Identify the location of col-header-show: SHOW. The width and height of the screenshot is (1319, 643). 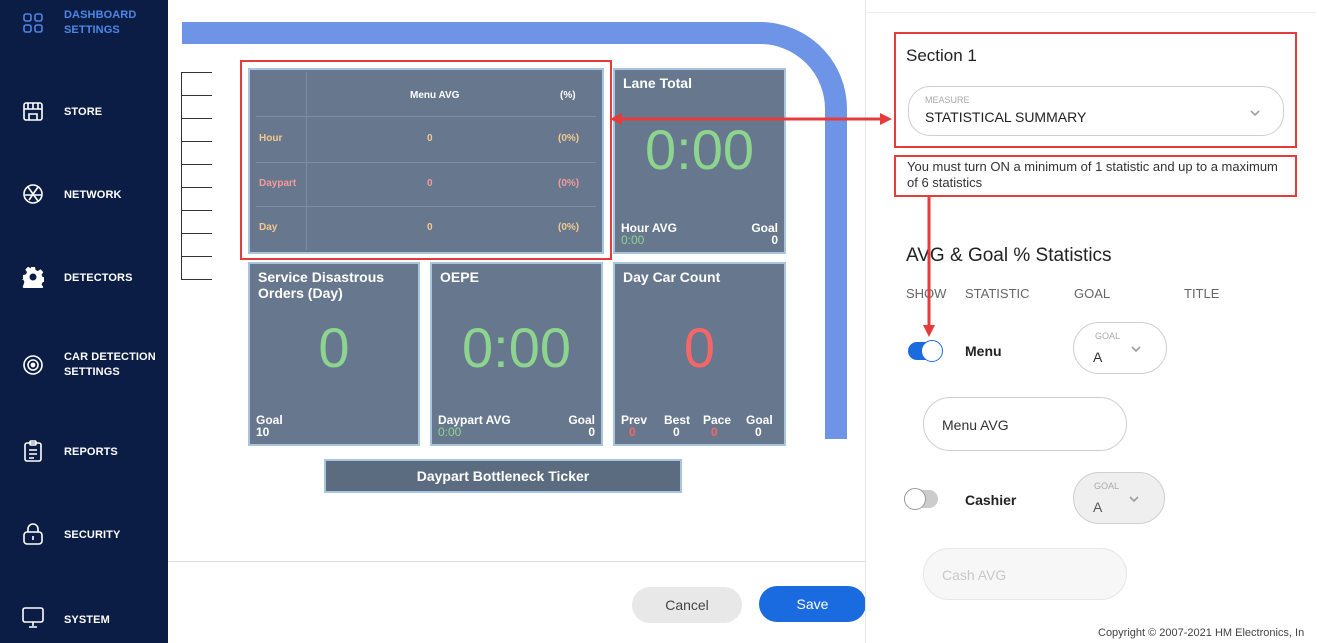
(926, 293).